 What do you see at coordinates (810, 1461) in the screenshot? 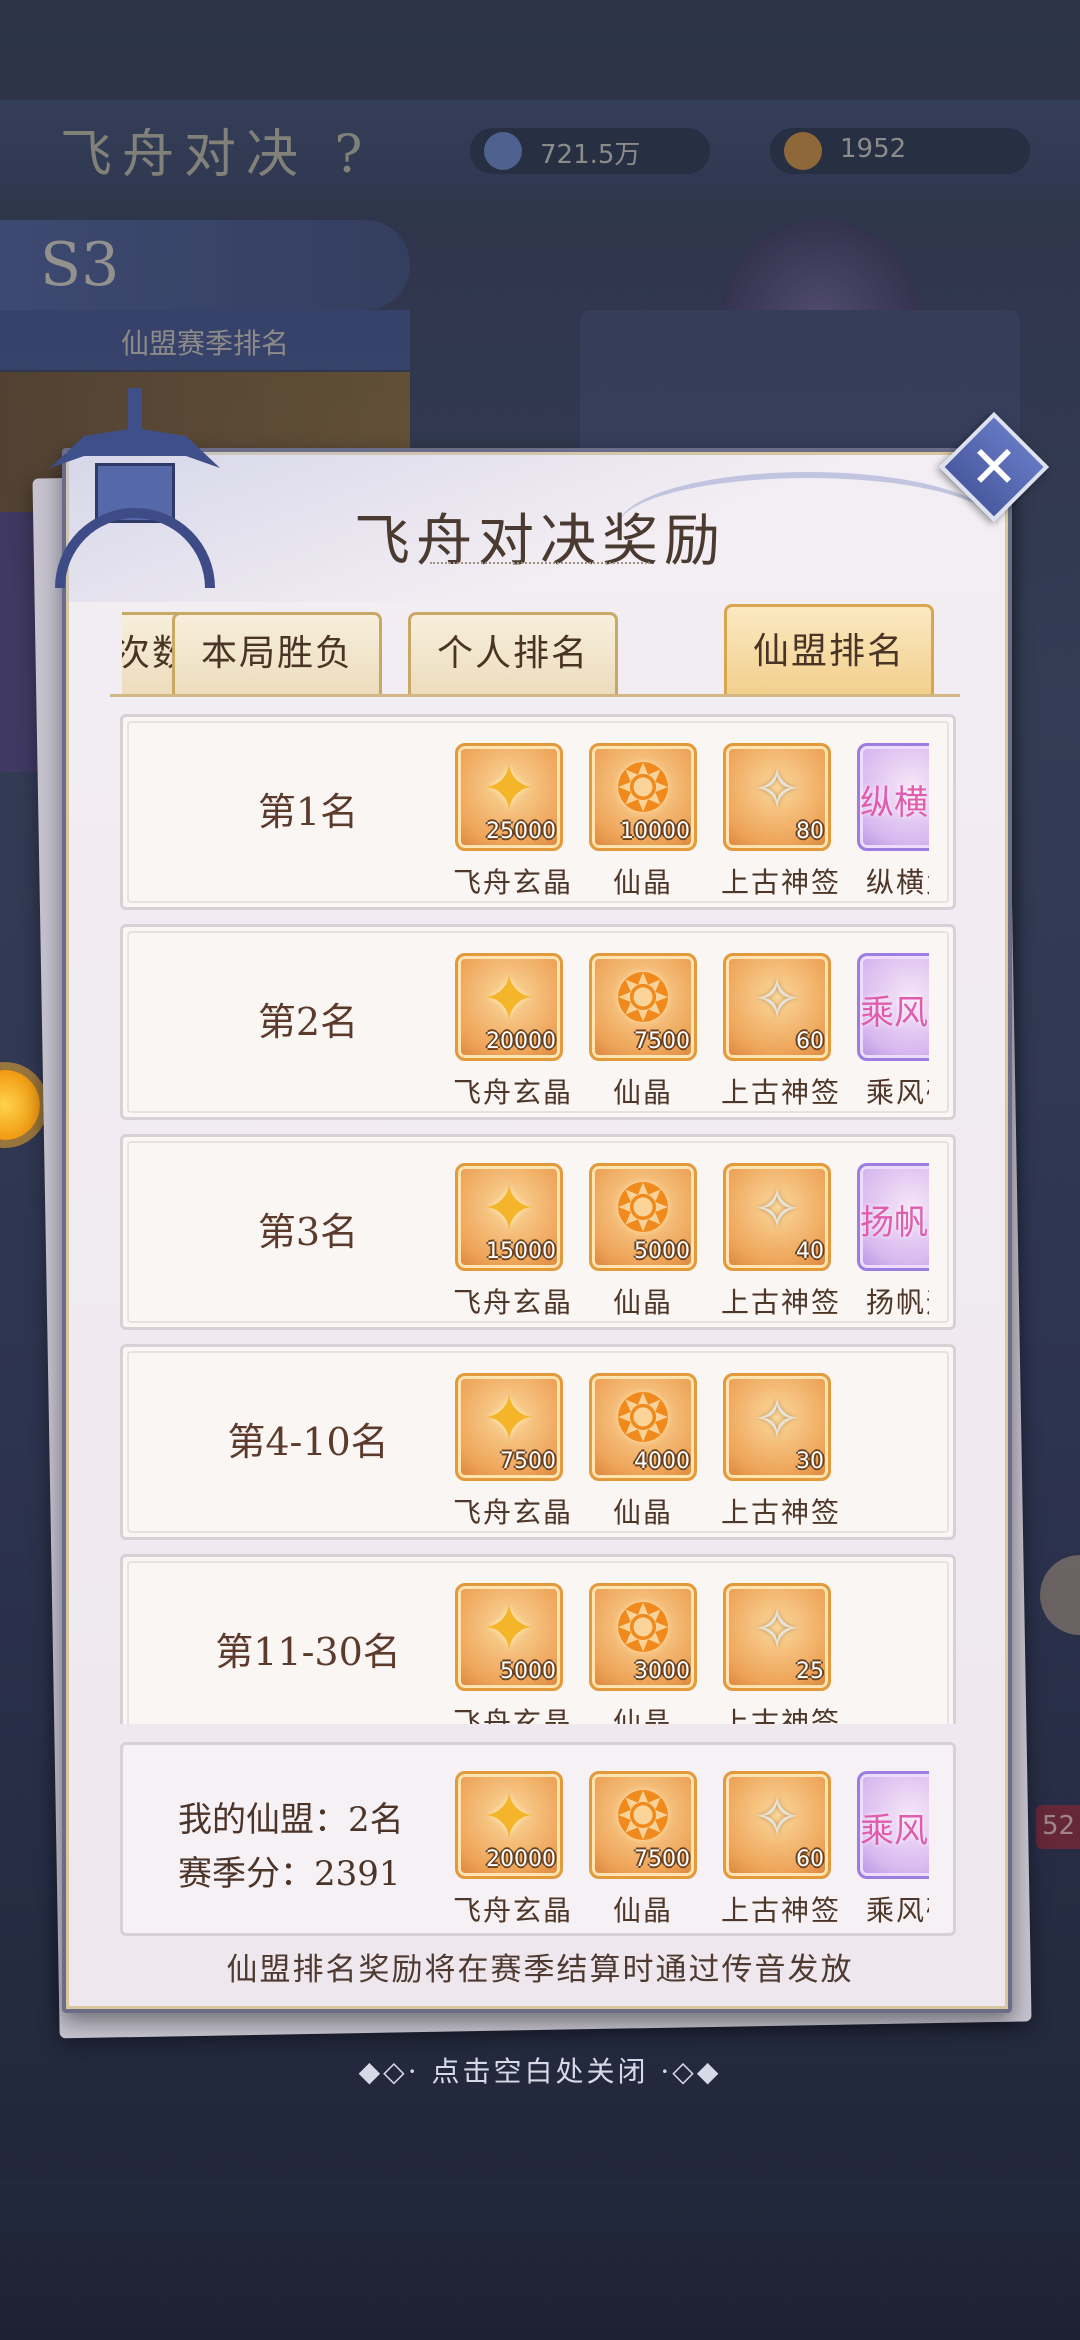
I see `reward-quantity: 30` at bounding box center [810, 1461].